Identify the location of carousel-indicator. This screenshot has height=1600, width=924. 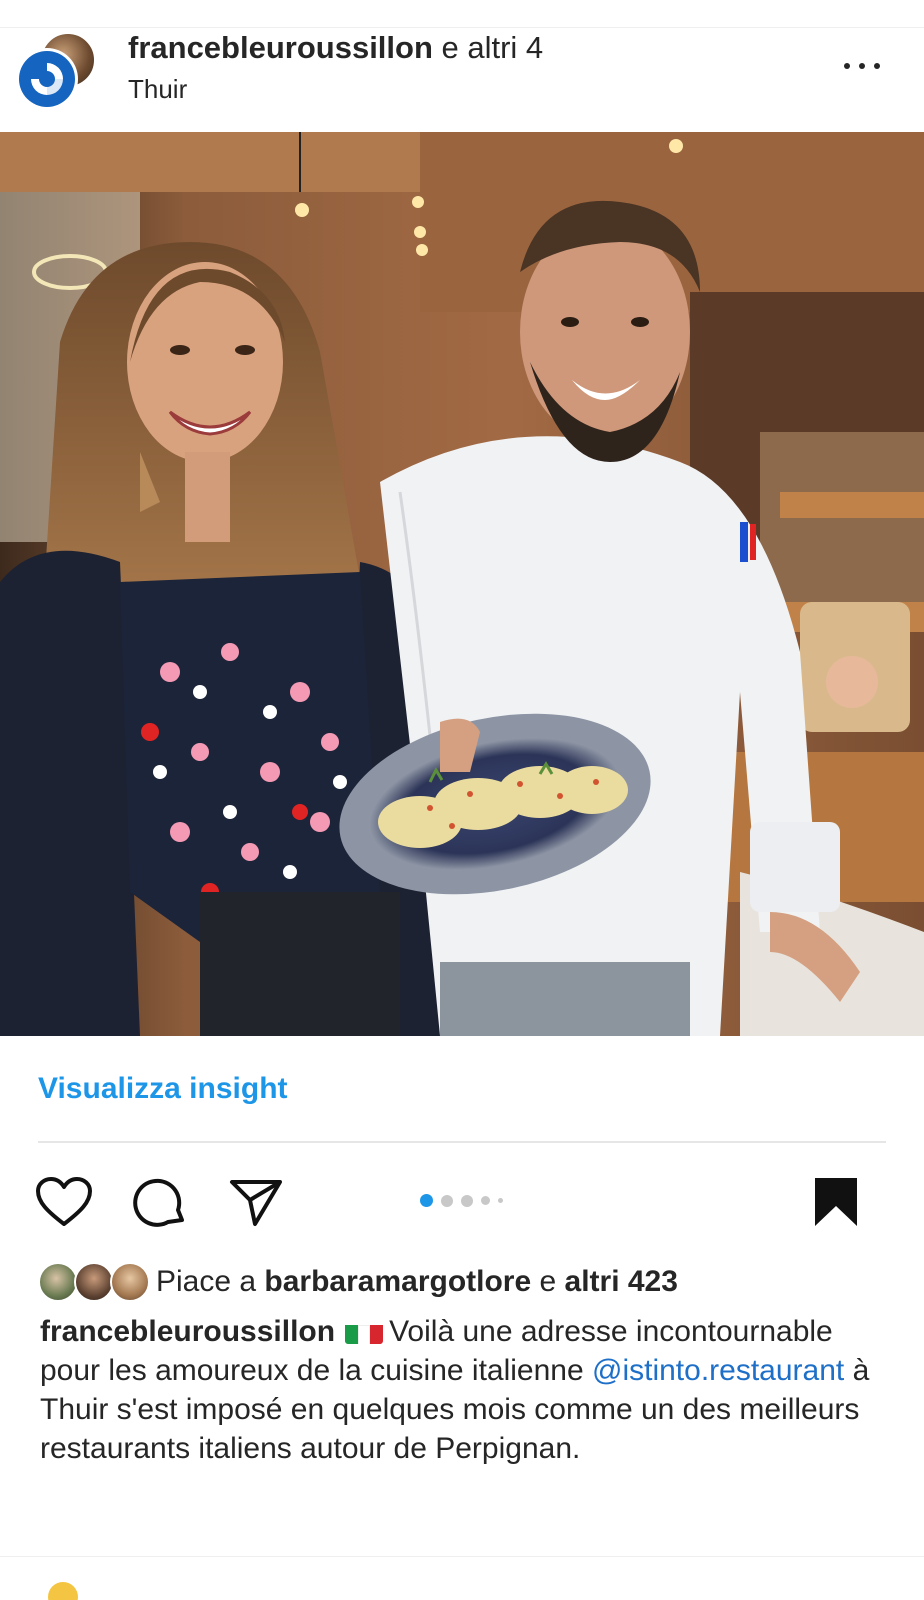
(461, 1200).